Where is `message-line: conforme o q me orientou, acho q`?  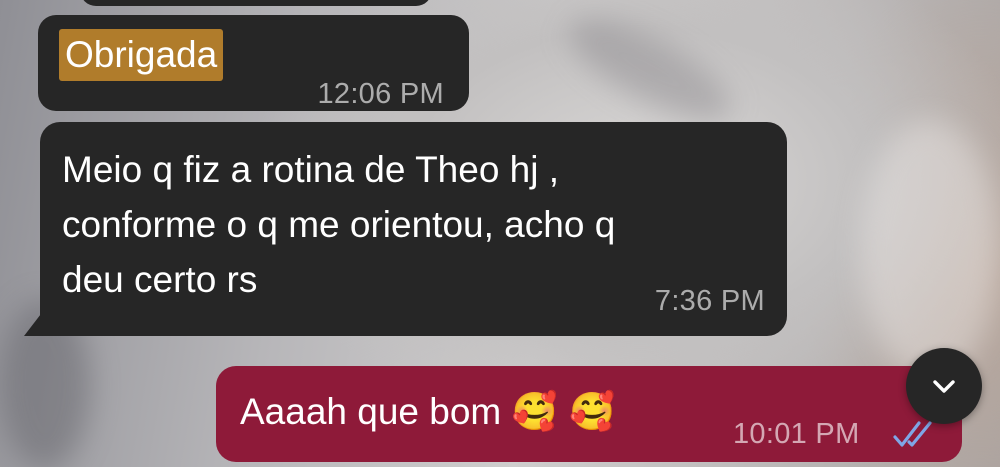
message-line: conforme o q me orientou, acho q is located at coordinates (339, 224).